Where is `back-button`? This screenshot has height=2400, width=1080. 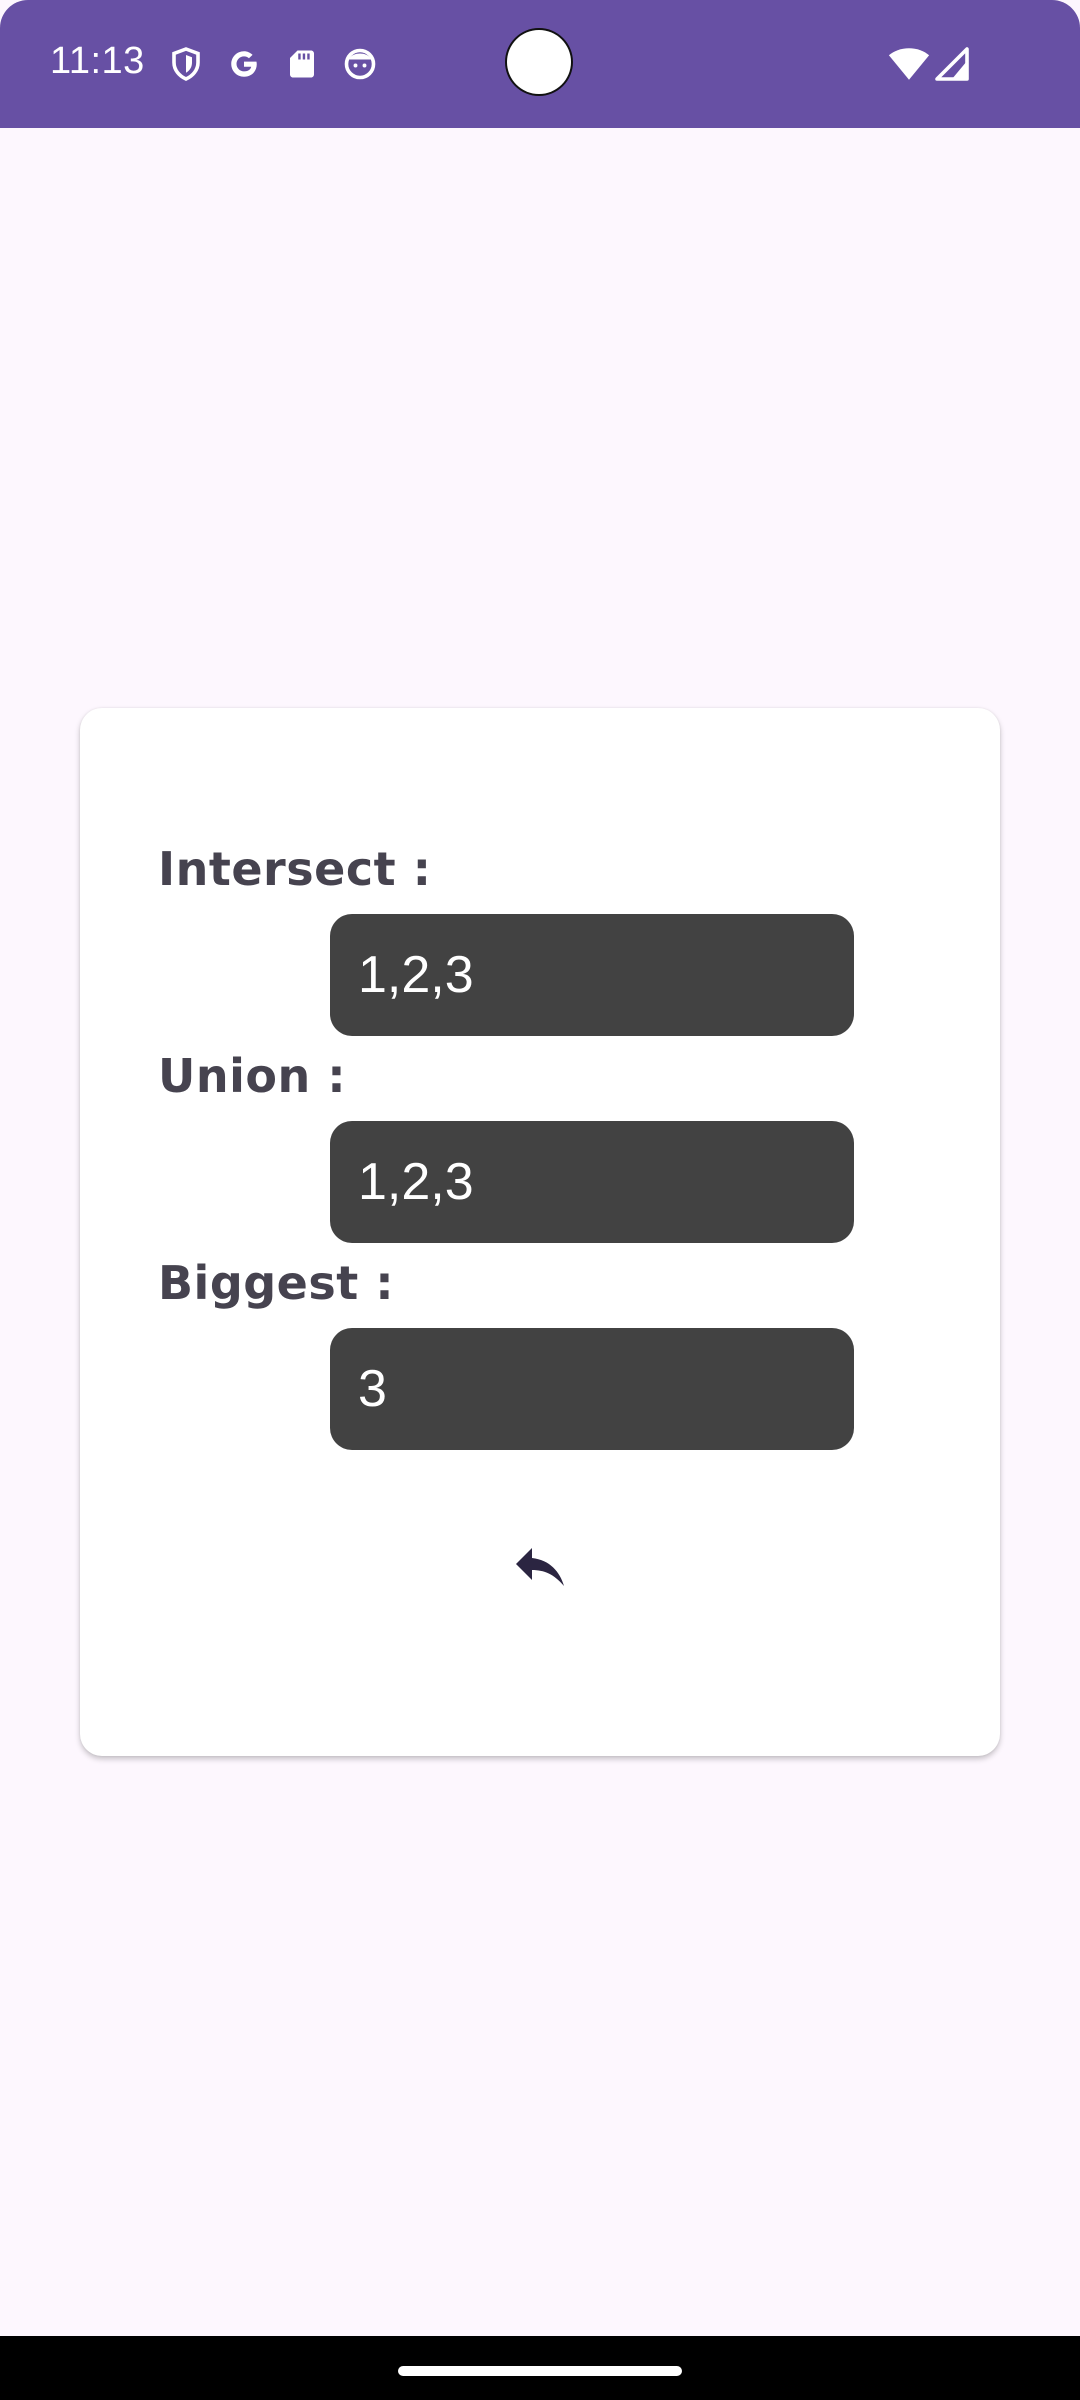 back-button is located at coordinates (540, 1566).